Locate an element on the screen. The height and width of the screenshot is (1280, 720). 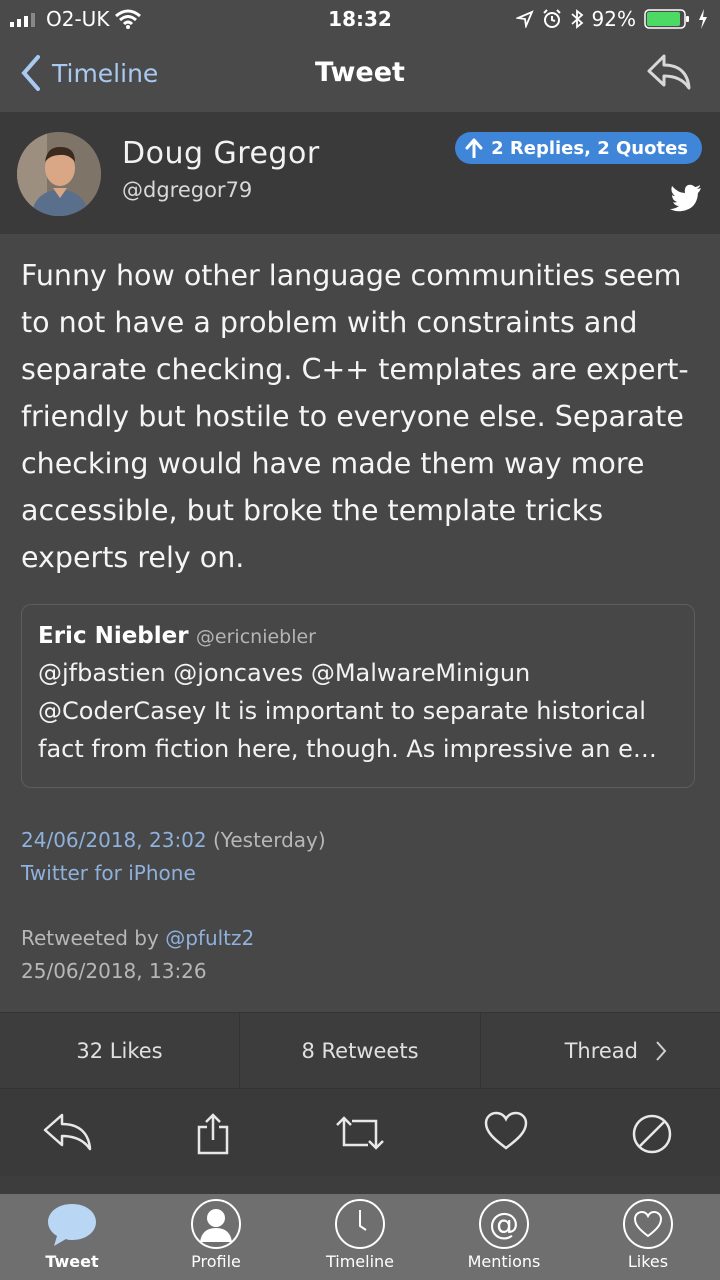
tab-timeline: Timeline is located at coordinates (360, 1234).